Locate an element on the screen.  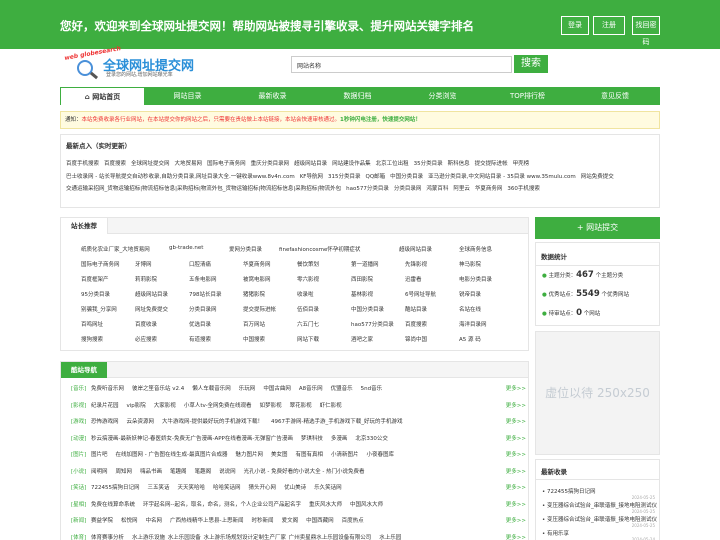
category-link: 恐怖游戏网 is located at coordinates (105, 422).